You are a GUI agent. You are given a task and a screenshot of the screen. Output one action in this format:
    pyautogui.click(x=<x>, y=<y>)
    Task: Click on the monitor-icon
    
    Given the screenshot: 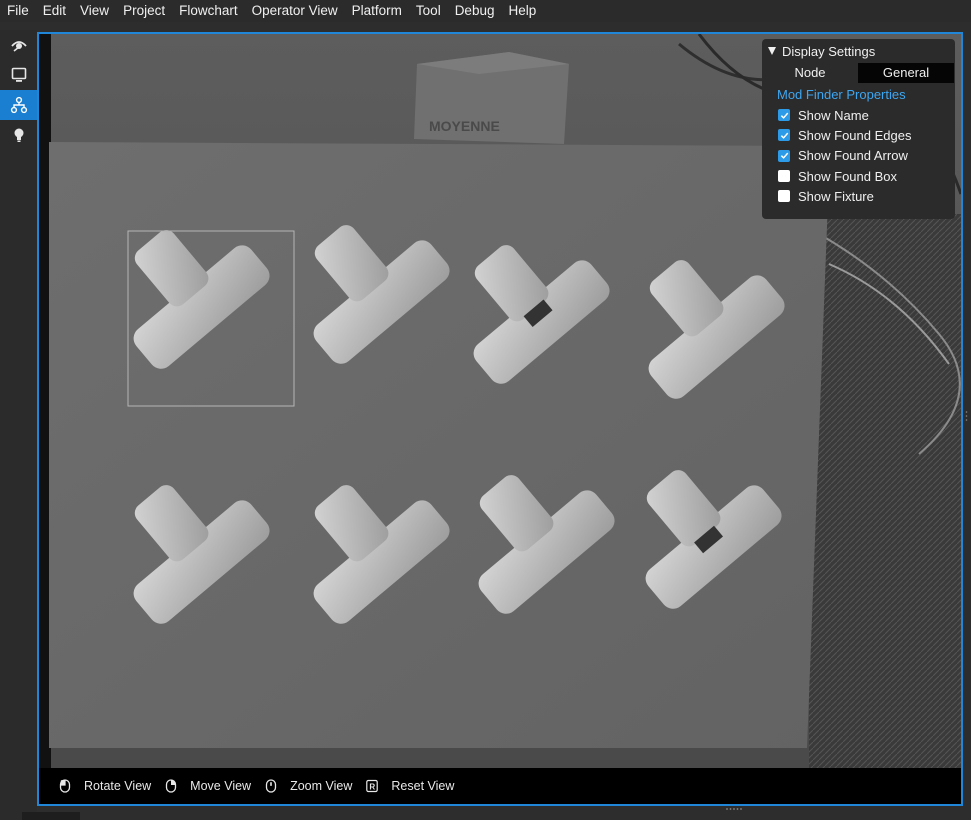 What is the action you would take?
    pyautogui.click(x=18, y=74)
    